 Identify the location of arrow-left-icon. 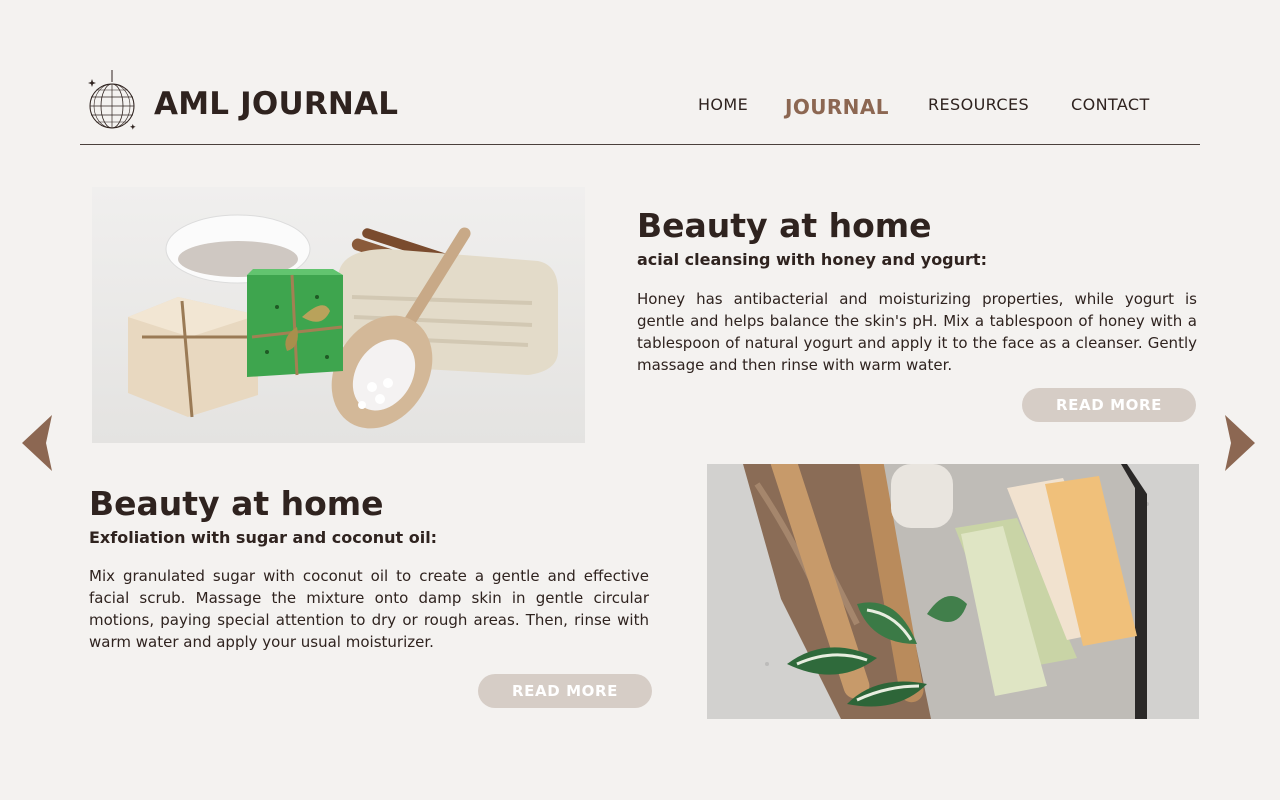
(37, 443).